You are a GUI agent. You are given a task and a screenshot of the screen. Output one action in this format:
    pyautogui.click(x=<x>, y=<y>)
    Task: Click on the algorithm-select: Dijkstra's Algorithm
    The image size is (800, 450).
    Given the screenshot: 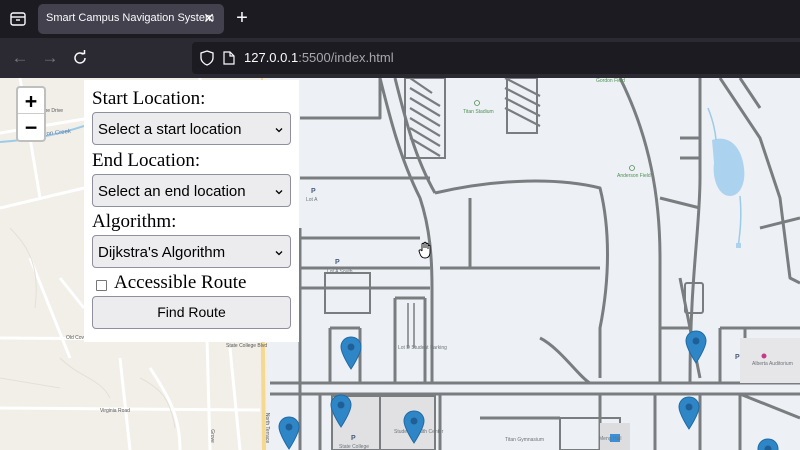 What is the action you would take?
    pyautogui.click(x=191, y=251)
    